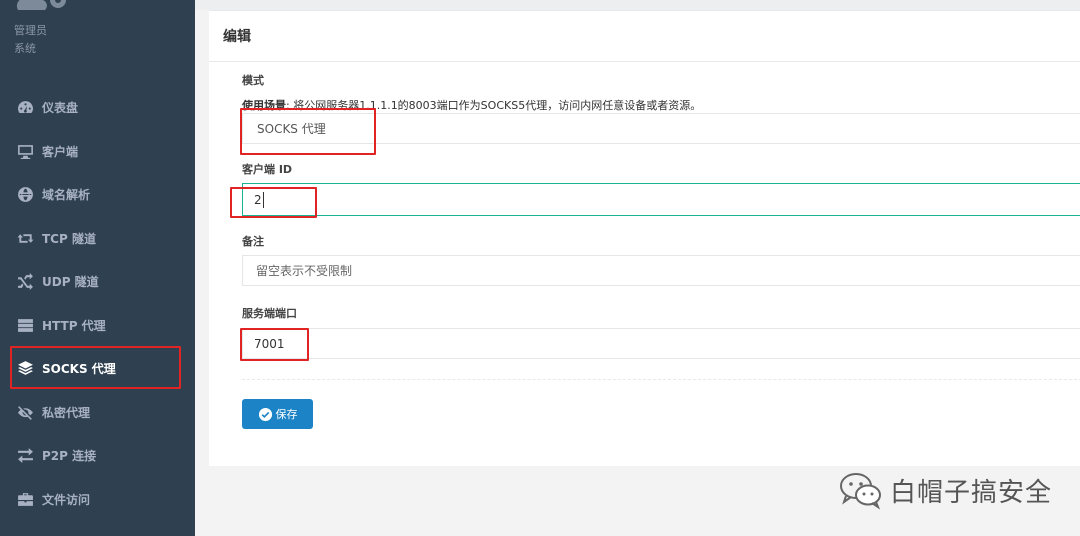 The width and height of the screenshot is (1080, 536). I want to click on highlight-box-socks-nav, so click(95, 367).